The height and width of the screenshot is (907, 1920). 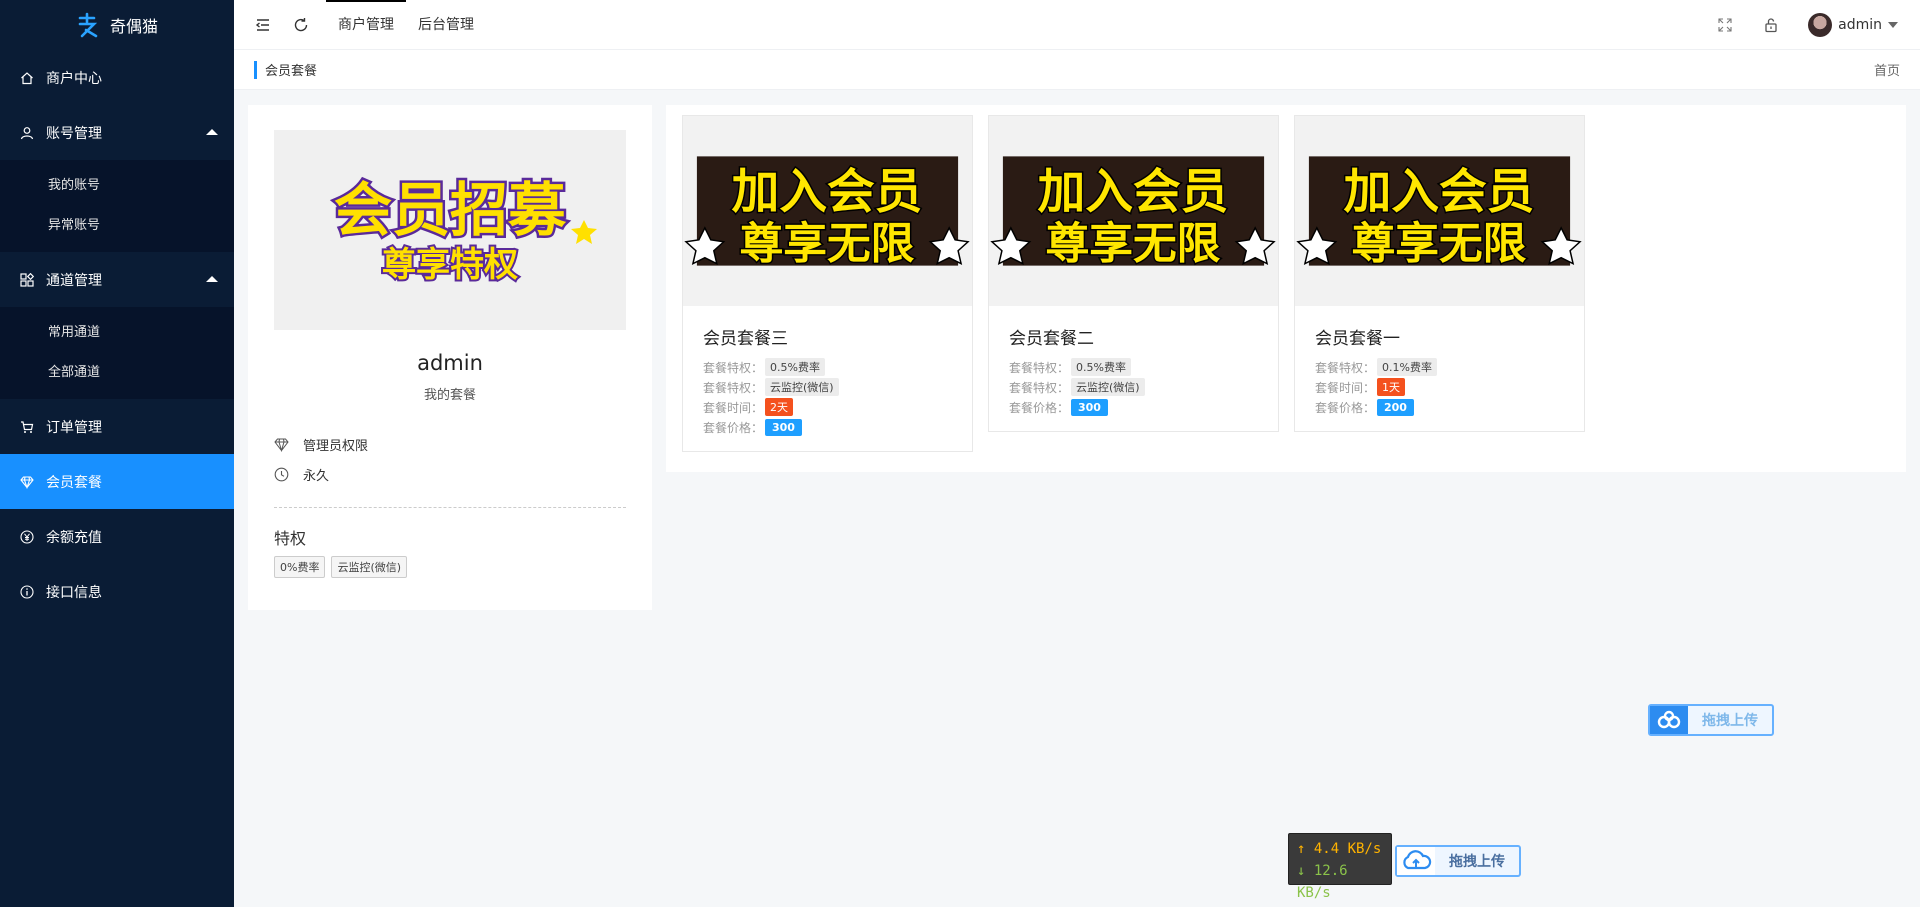 I want to click on sidebar-item-label: 接口信息, so click(x=74, y=592).